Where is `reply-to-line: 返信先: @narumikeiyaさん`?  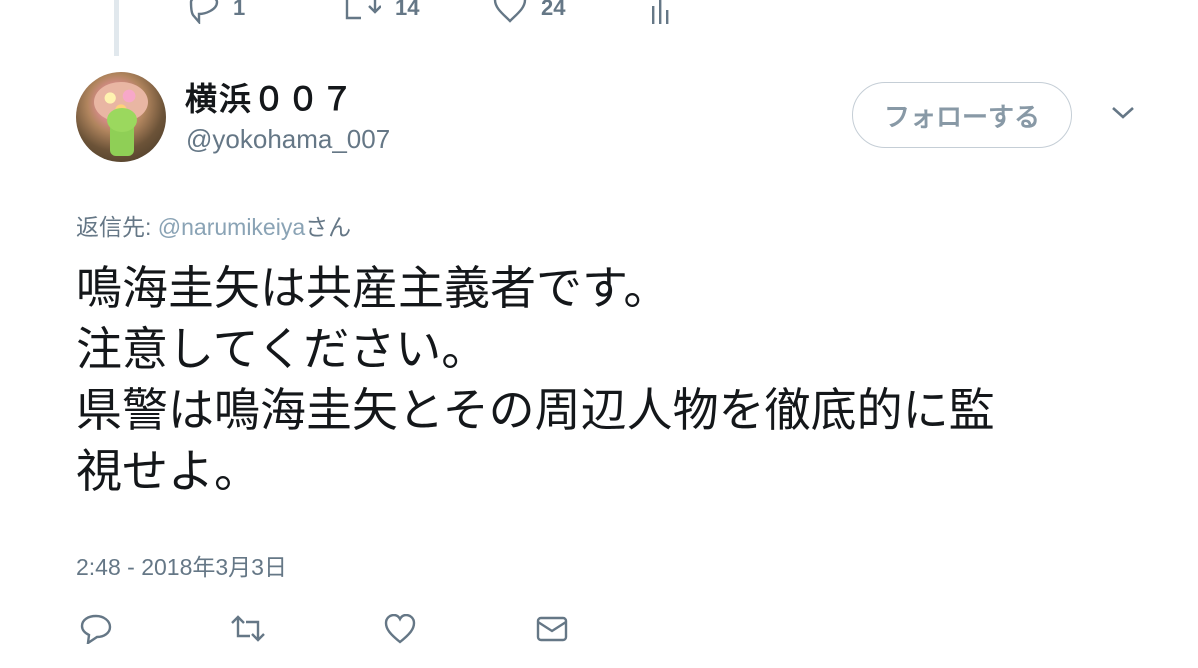
reply-to-line: 返信先: @narumikeiyaさん is located at coordinates (213, 225).